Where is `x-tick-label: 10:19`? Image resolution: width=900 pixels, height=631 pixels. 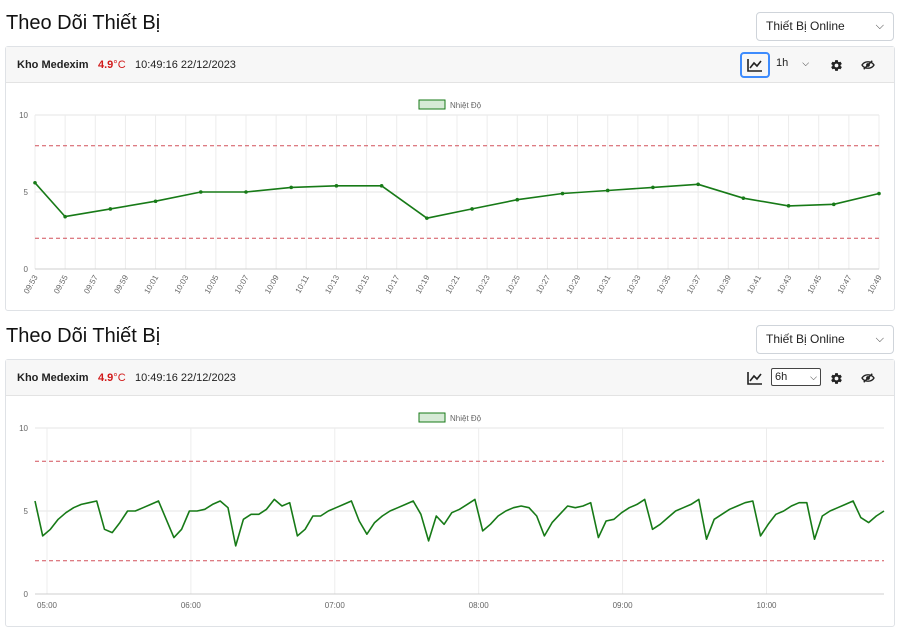 x-tick-label: 10:19 is located at coordinates (423, 284).